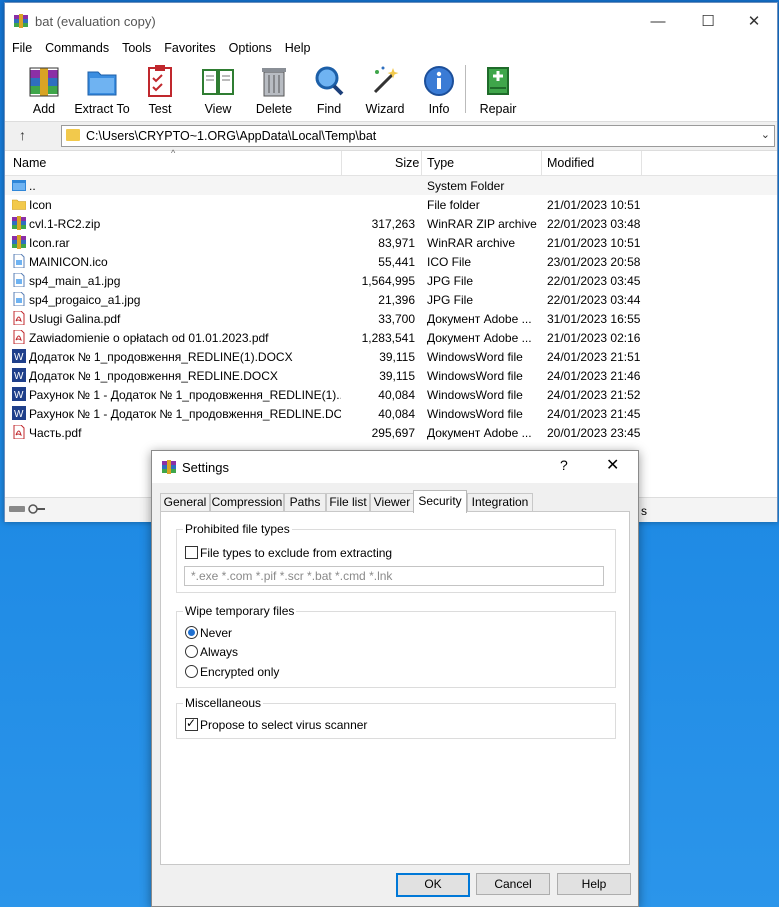 Image resolution: width=779 pixels, height=907 pixels. Describe the element at coordinates (513, 884) in the screenshot. I see `cancel-button: Cancel` at that location.